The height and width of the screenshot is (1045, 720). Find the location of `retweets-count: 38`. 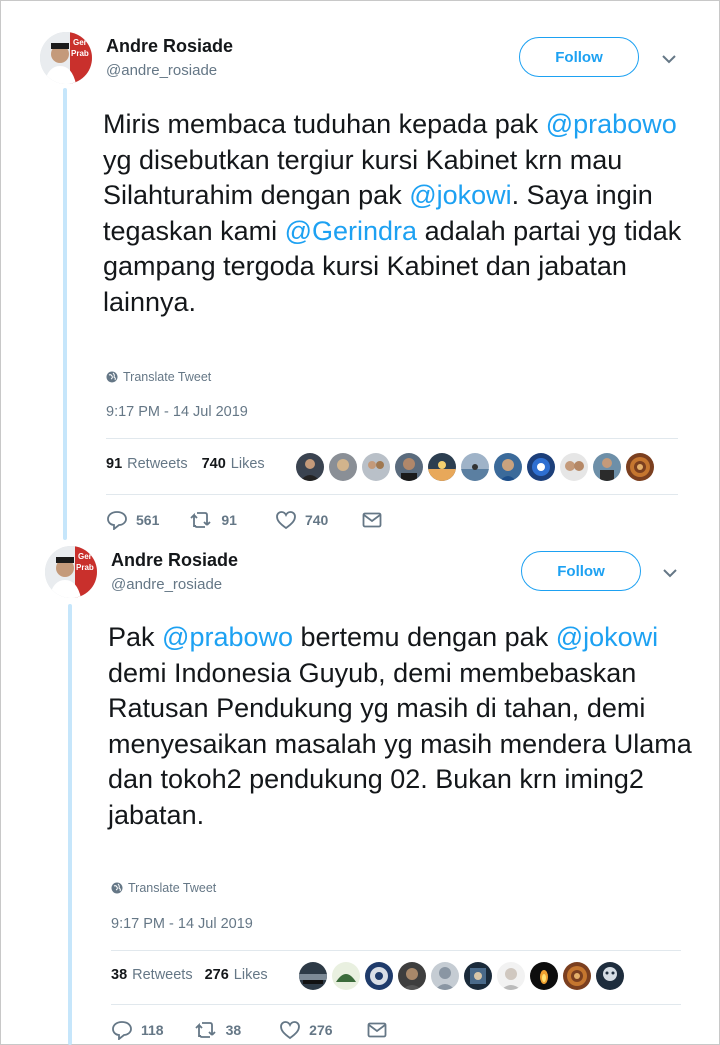

retweets-count: 38 is located at coordinates (119, 975).